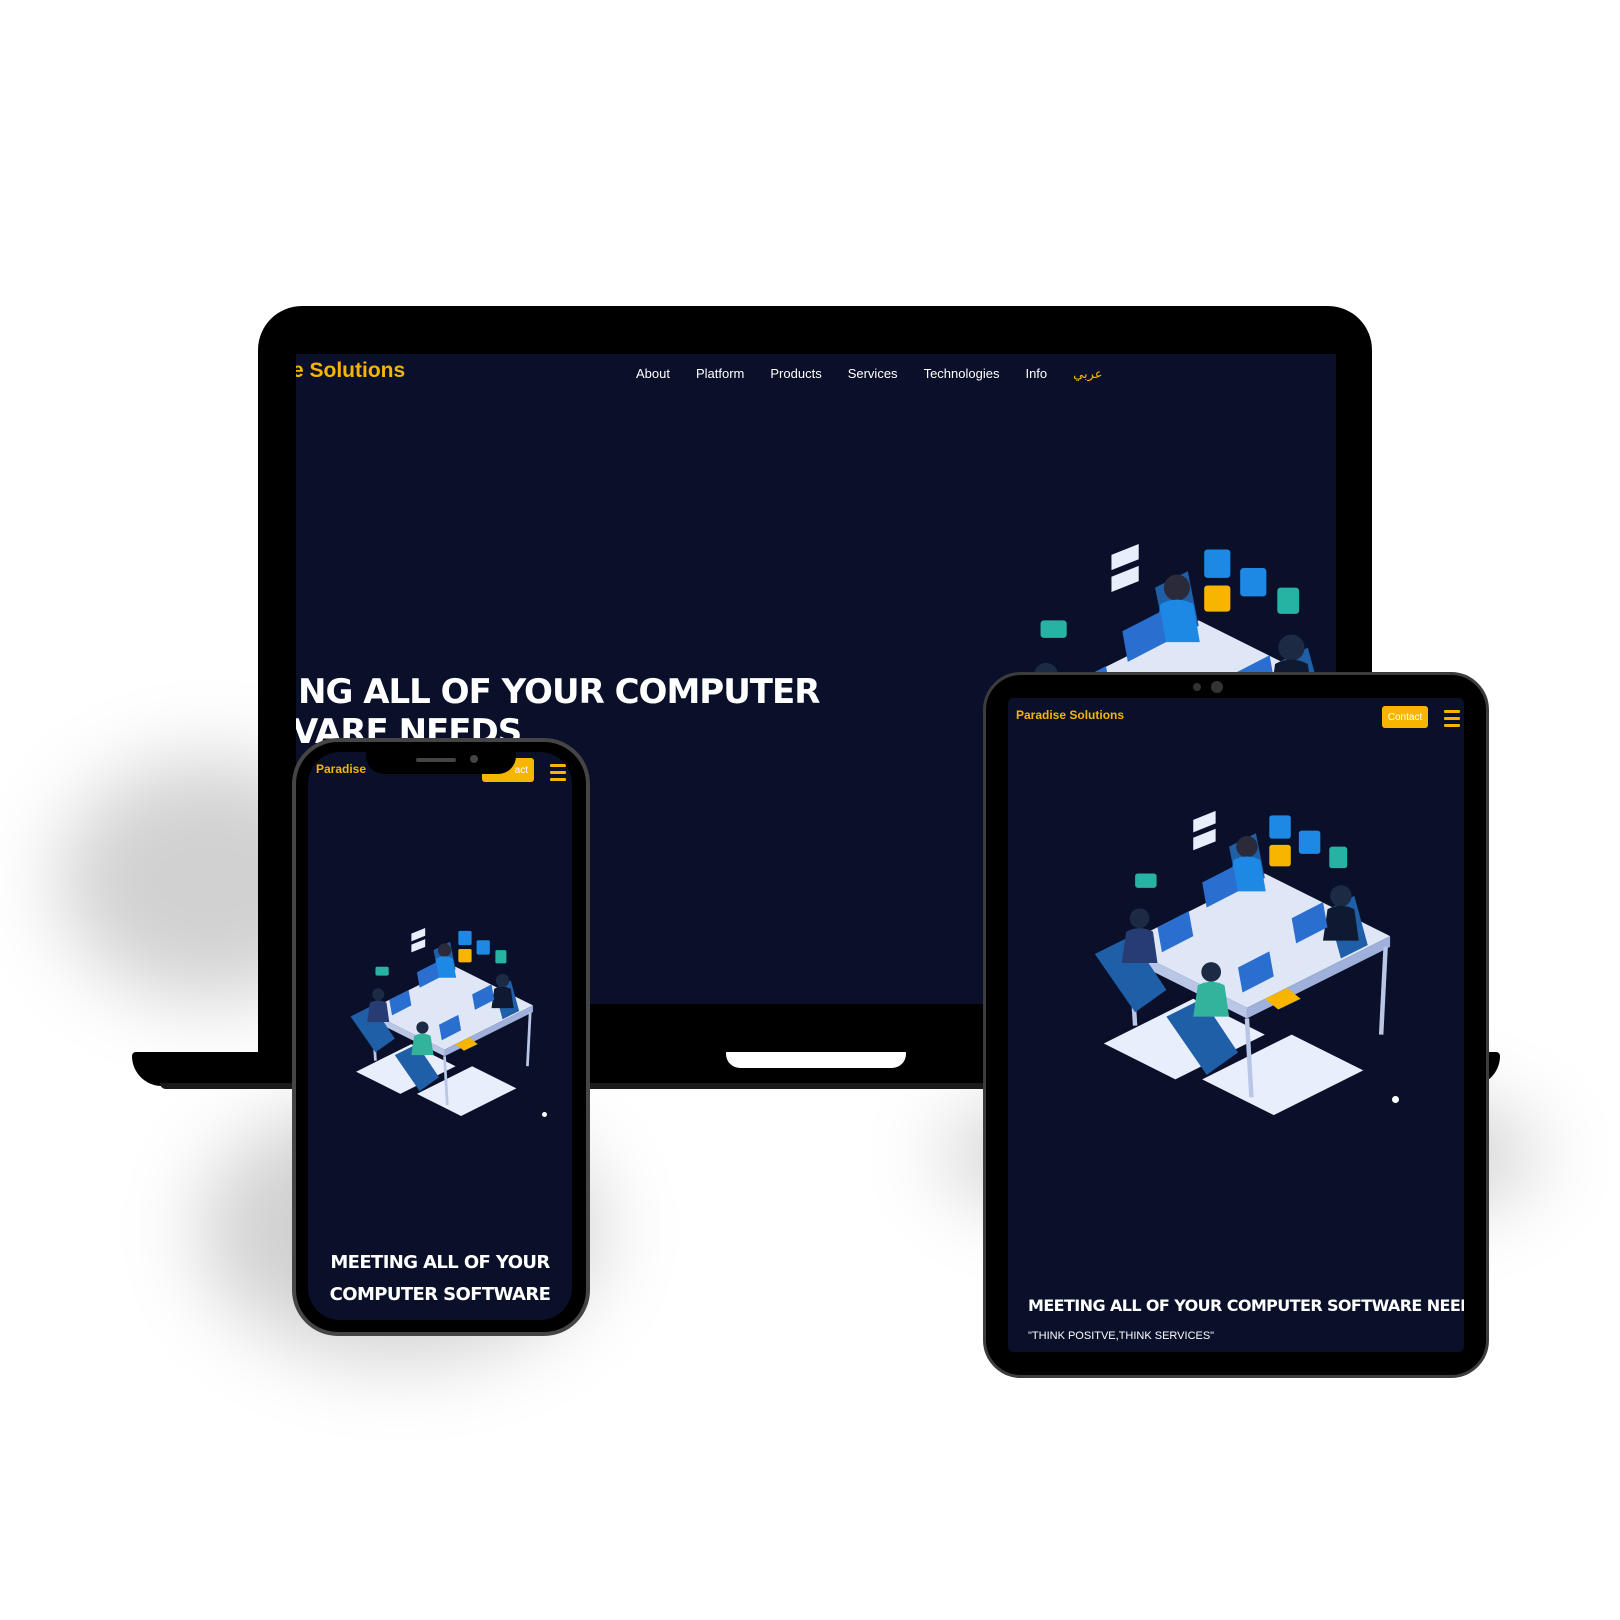 This screenshot has width=1620, height=1620. What do you see at coordinates (1217, 687) in the screenshot?
I see `tablet-lens-icon` at bounding box center [1217, 687].